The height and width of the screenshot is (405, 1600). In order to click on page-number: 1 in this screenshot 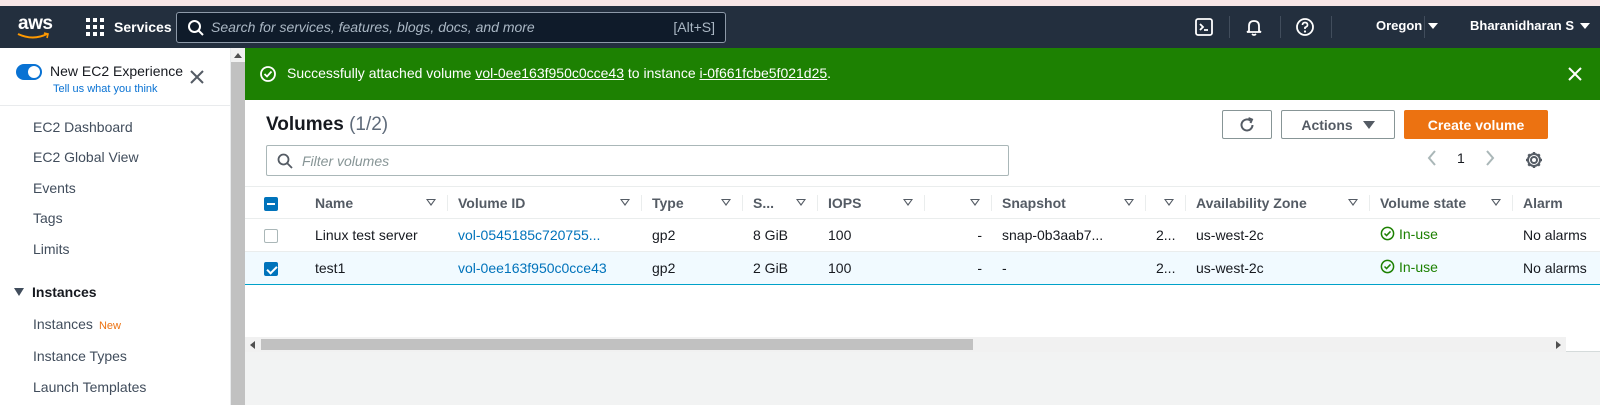, I will do `click(1461, 158)`.